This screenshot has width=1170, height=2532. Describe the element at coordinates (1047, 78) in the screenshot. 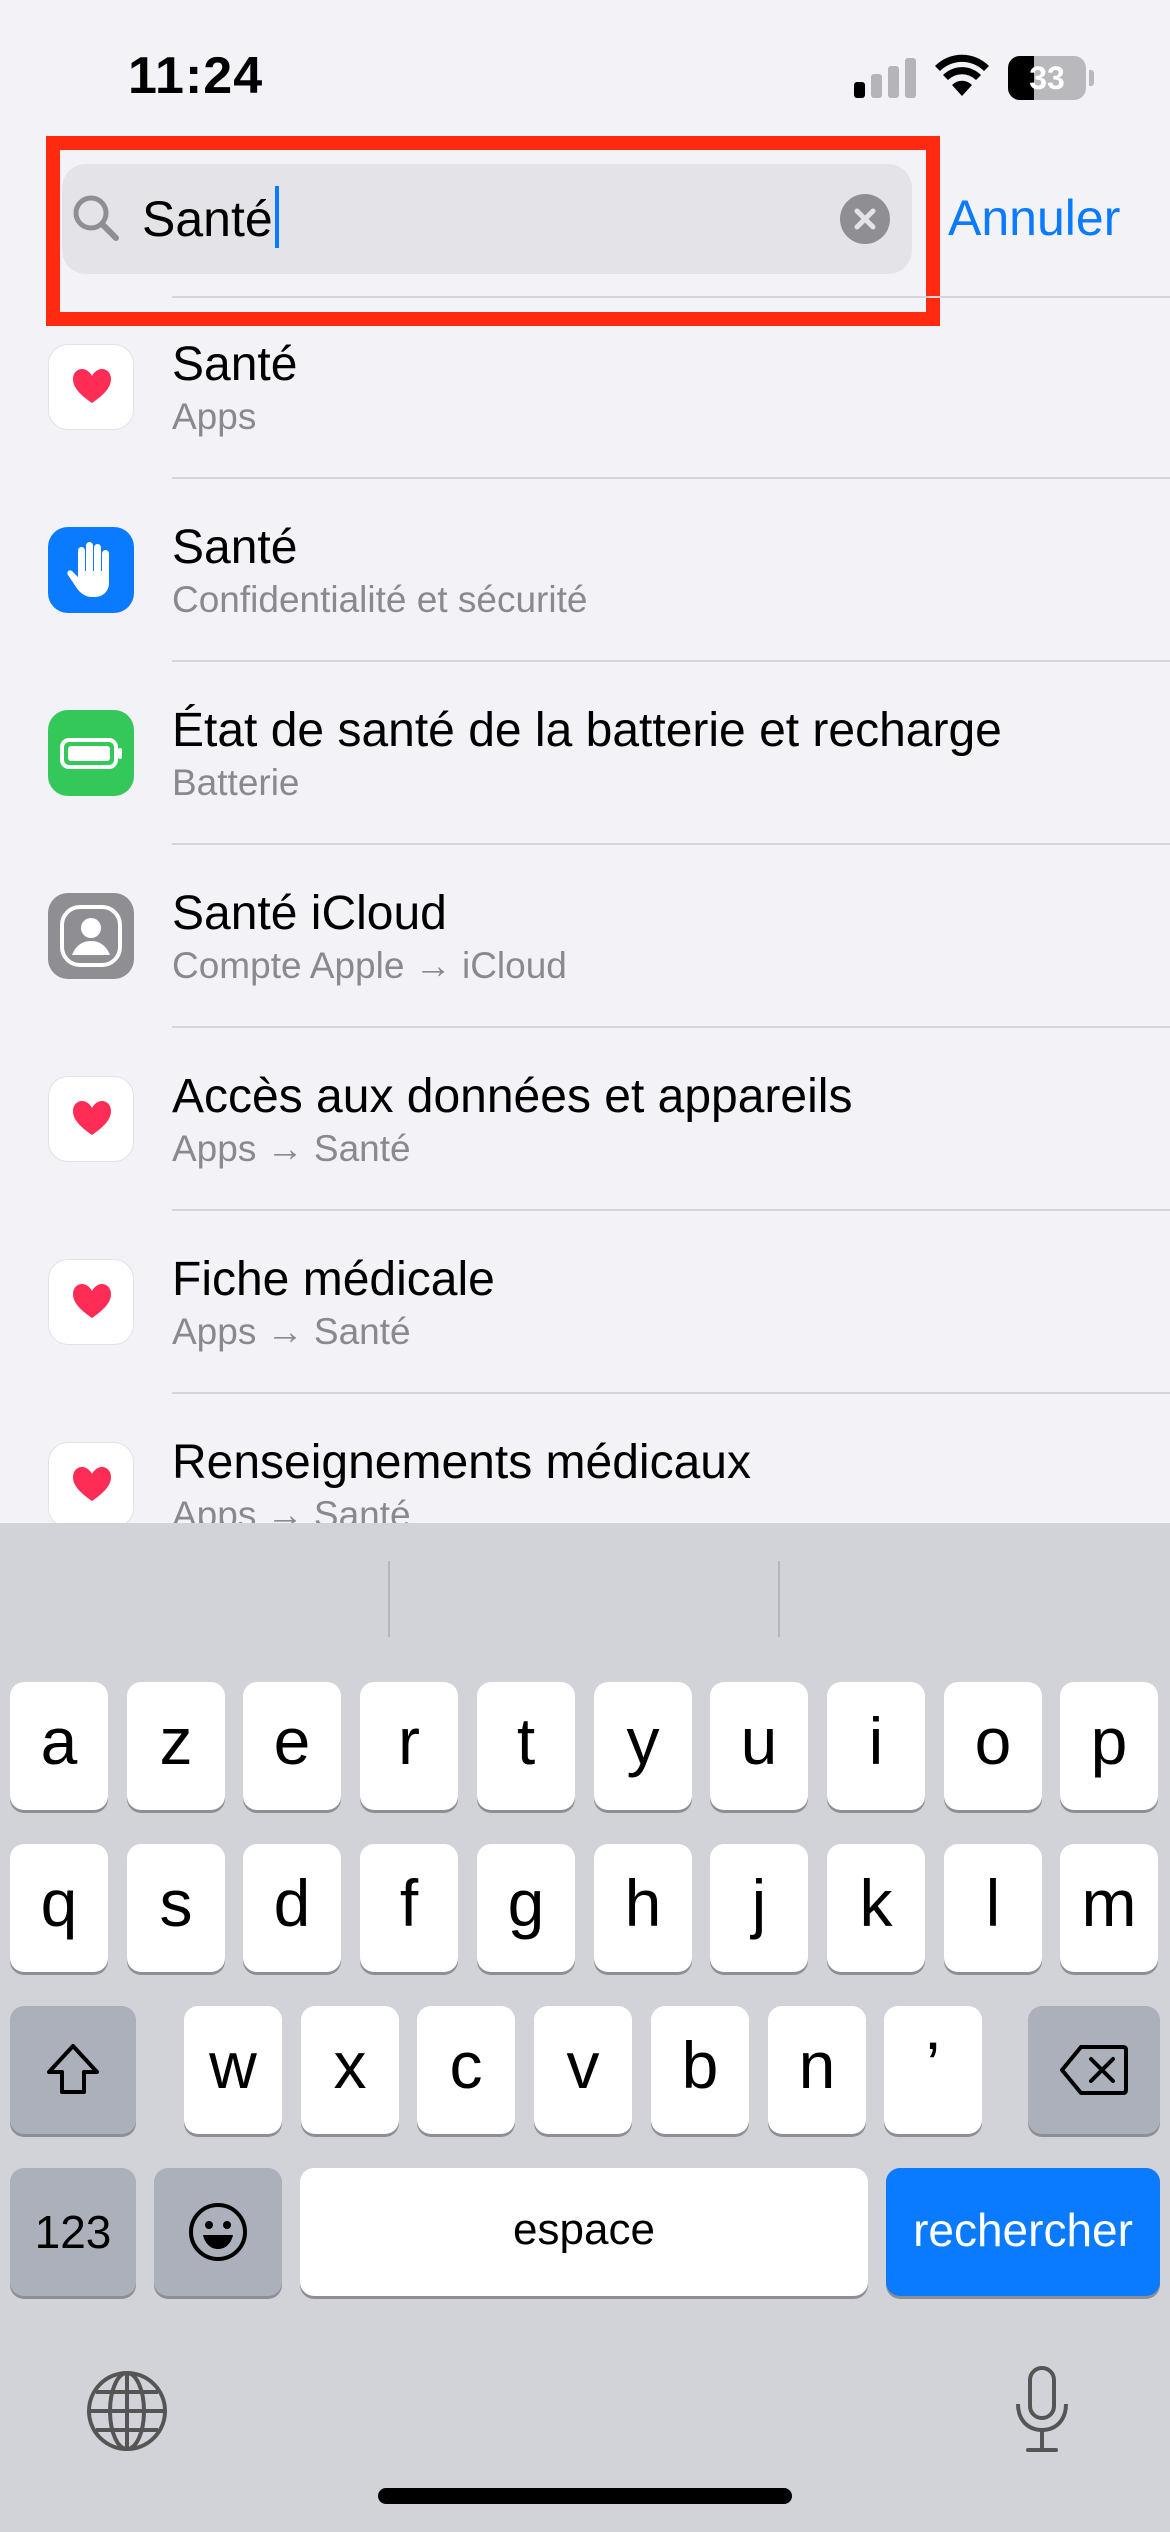

I see `battery-level: 33` at that location.